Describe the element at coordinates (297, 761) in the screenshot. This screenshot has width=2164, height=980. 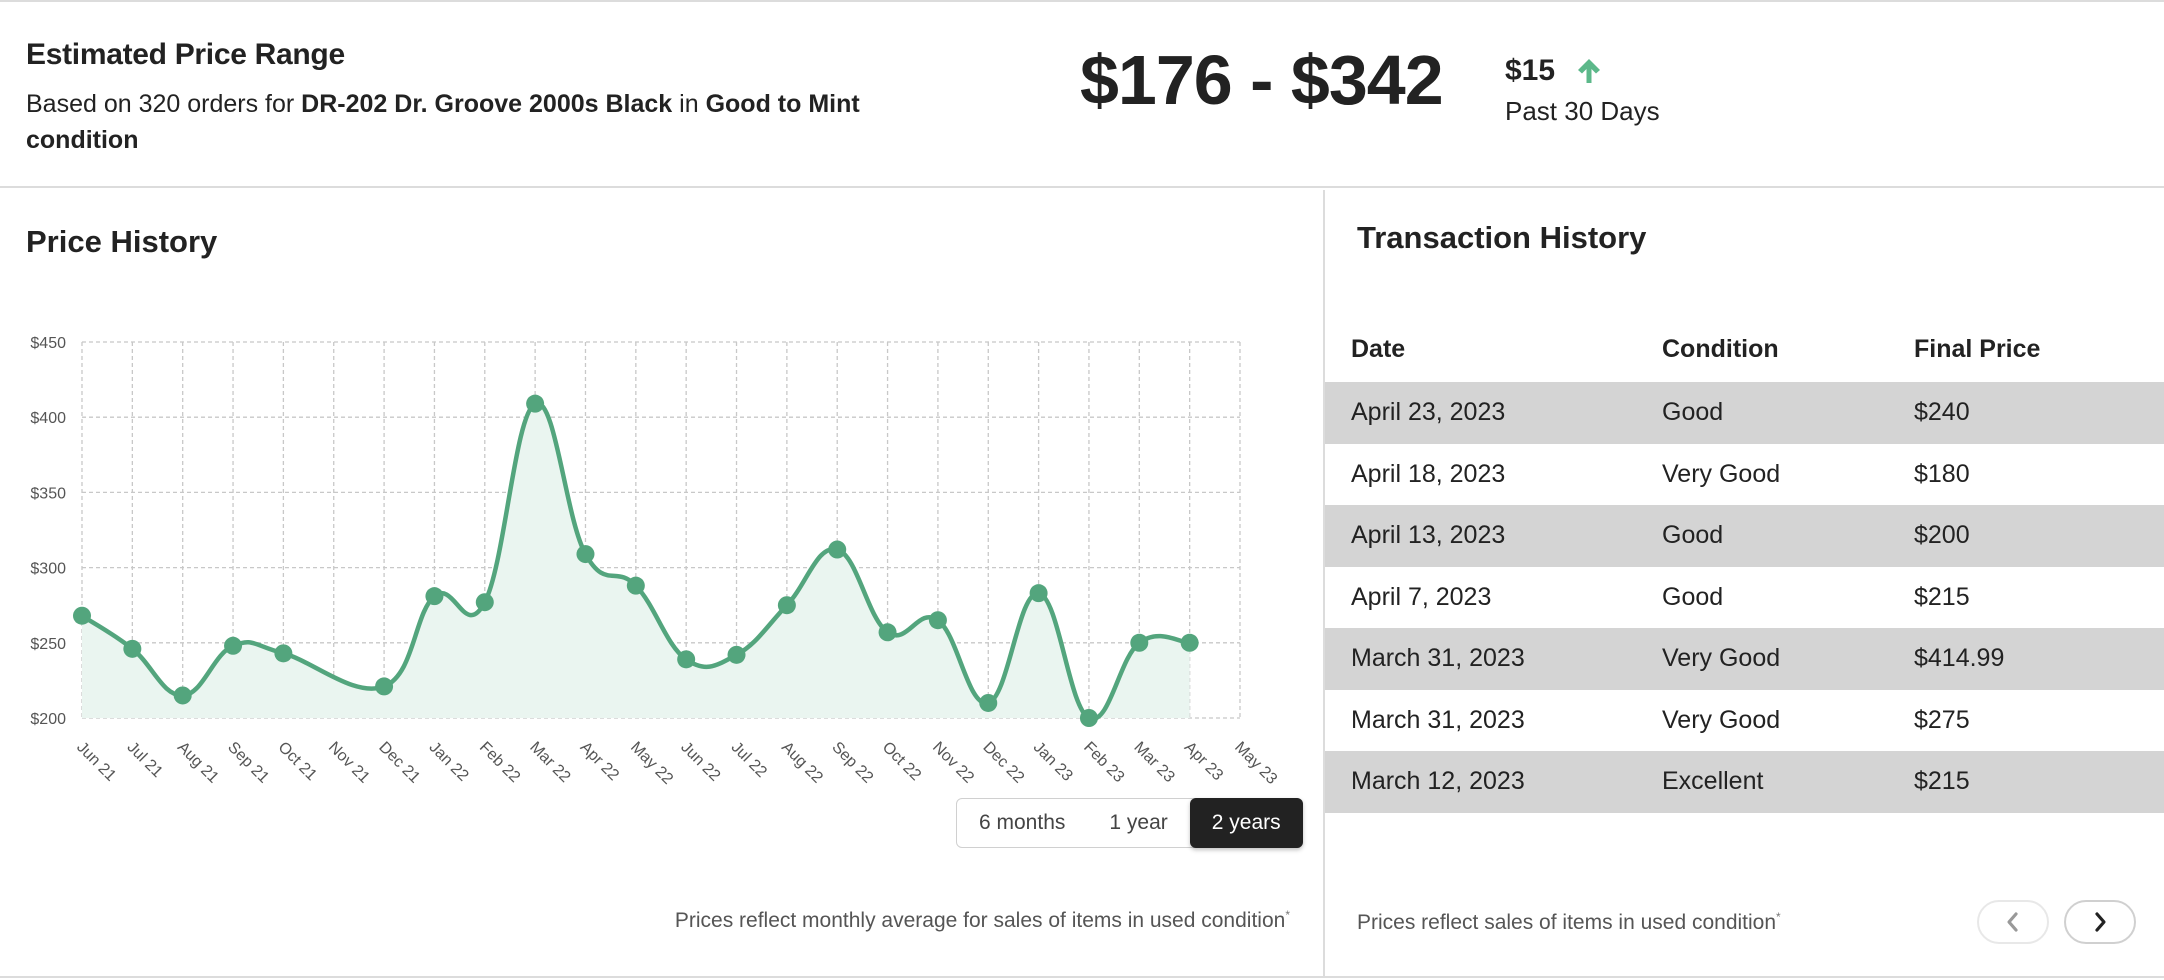
I see `x-tick-label: Oct 21` at that location.